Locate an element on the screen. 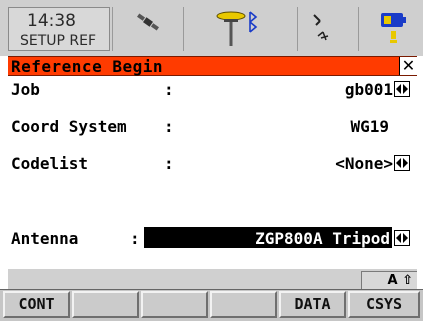 This screenshot has height=321, width=423. satellite-icon is located at coordinates (148, 22).